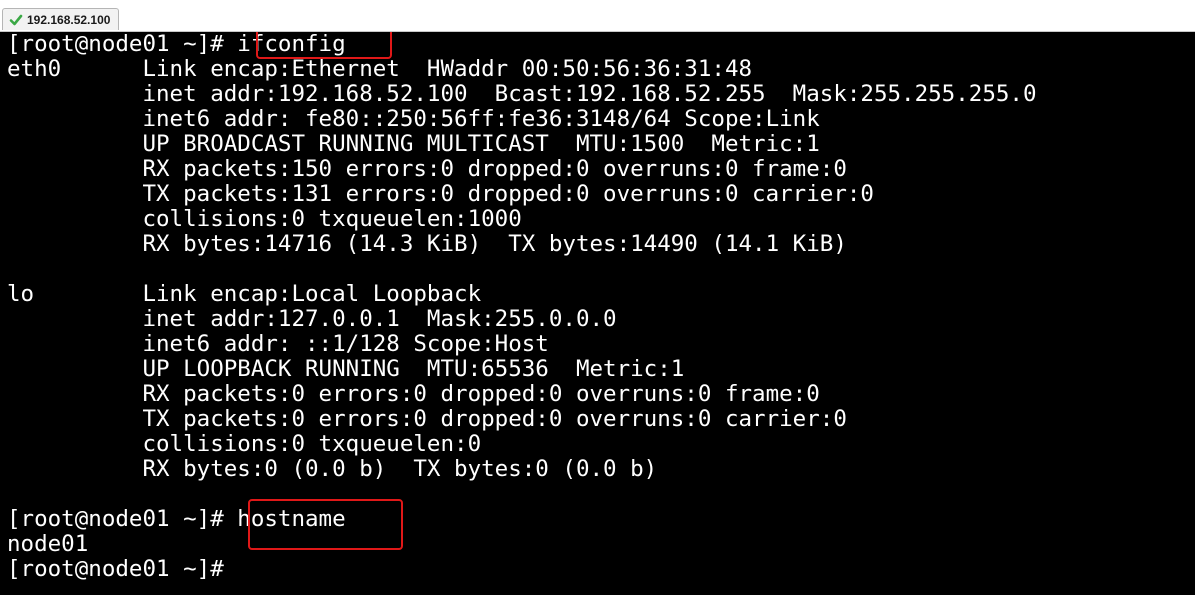 Image resolution: width=1195 pixels, height=595 pixels. Describe the element at coordinates (325, 524) in the screenshot. I see `hostname-command-highlight` at that location.